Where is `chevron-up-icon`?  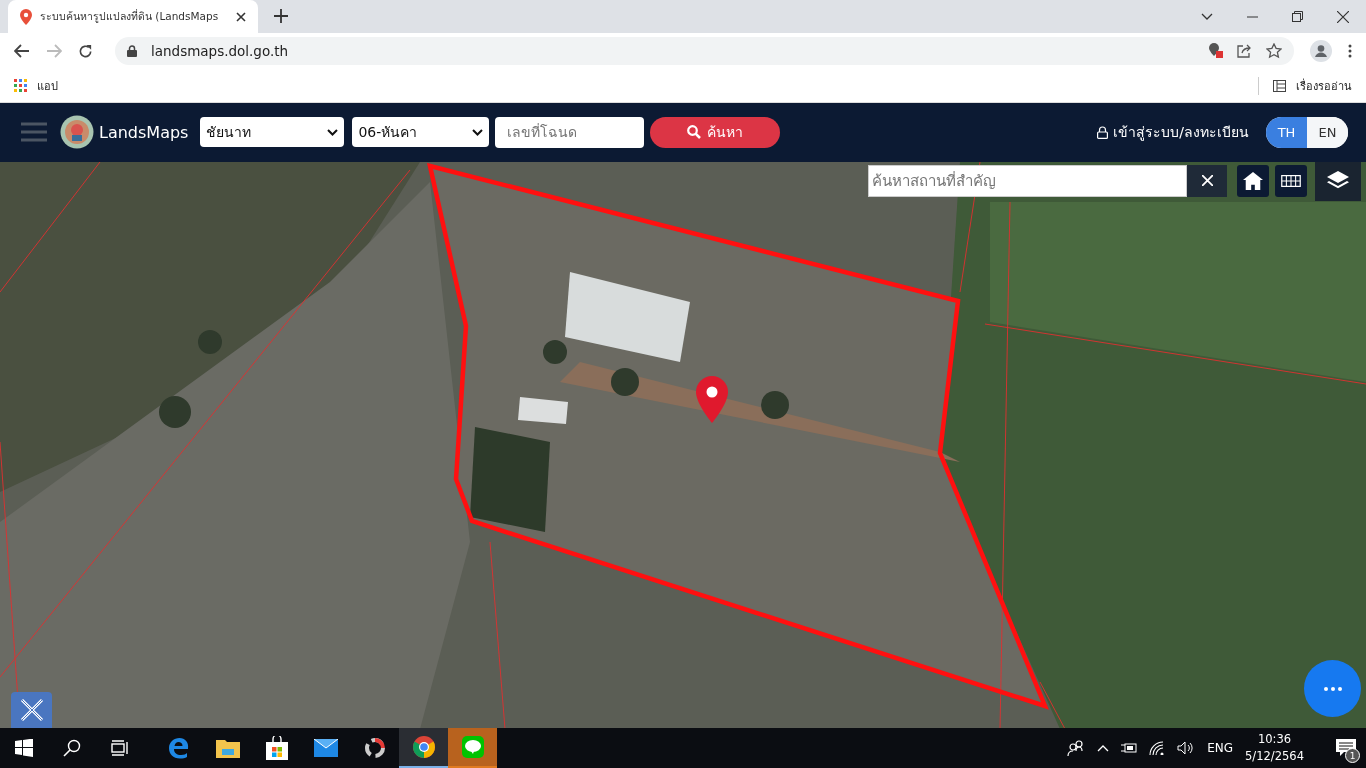 chevron-up-icon is located at coordinates (1103, 748).